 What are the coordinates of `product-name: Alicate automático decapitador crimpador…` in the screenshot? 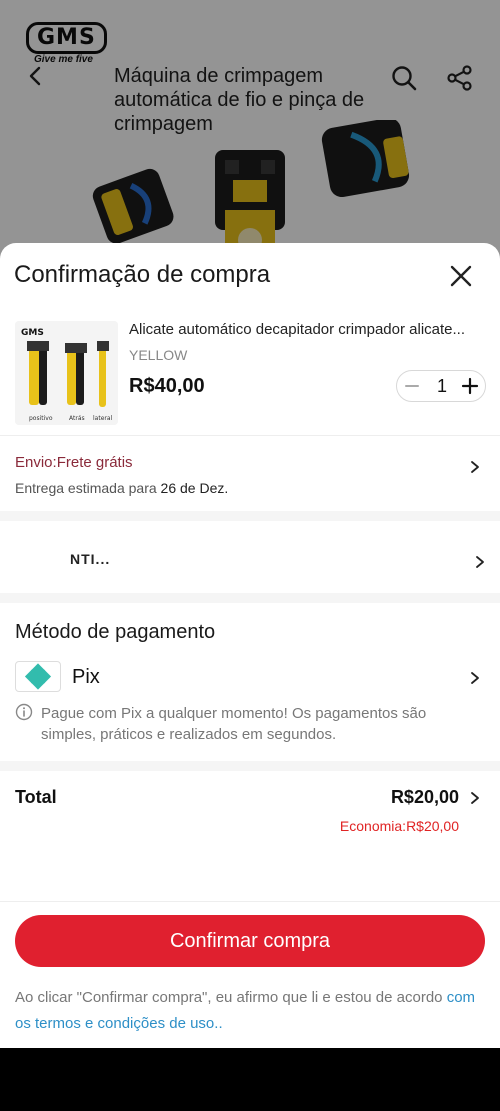 It's located at (297, 329).